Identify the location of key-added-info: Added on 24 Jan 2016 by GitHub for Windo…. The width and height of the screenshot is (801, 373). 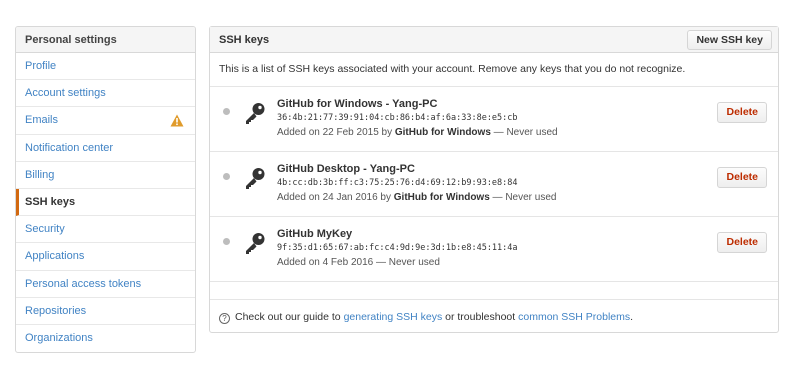
(417, 197).